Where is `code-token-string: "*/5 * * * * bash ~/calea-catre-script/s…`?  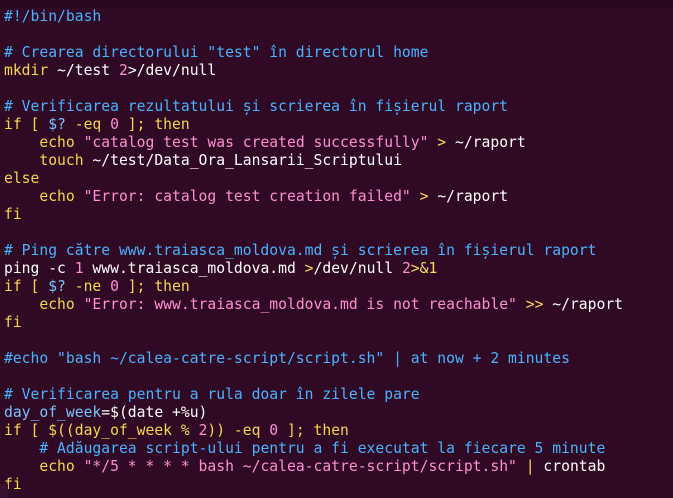 code-token-string: "*/5 * * * * bash ~/calea-catre-script/s… is located at coordinates (295, 466).